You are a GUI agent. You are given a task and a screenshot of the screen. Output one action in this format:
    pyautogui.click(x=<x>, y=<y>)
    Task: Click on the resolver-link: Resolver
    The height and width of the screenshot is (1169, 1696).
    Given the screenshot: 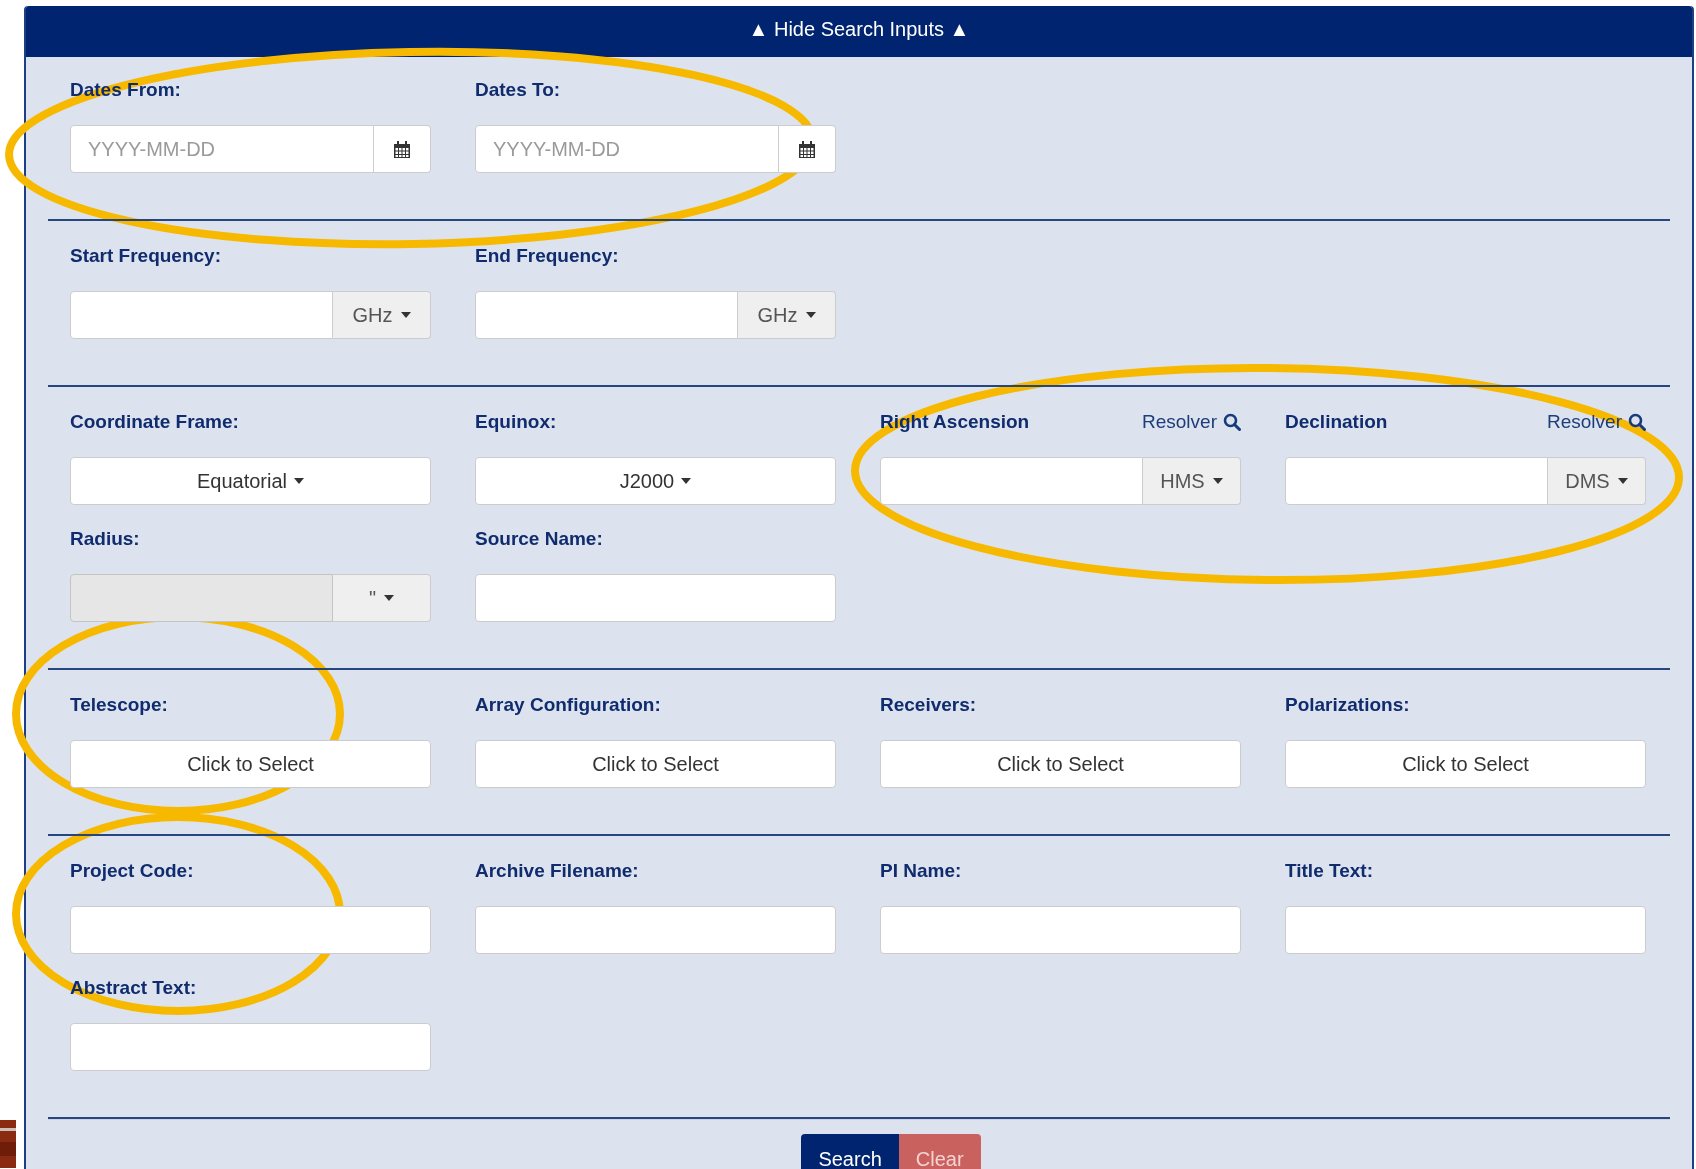 What is the action you would take?
    pyautogui.click(x=1191, y=422)
    